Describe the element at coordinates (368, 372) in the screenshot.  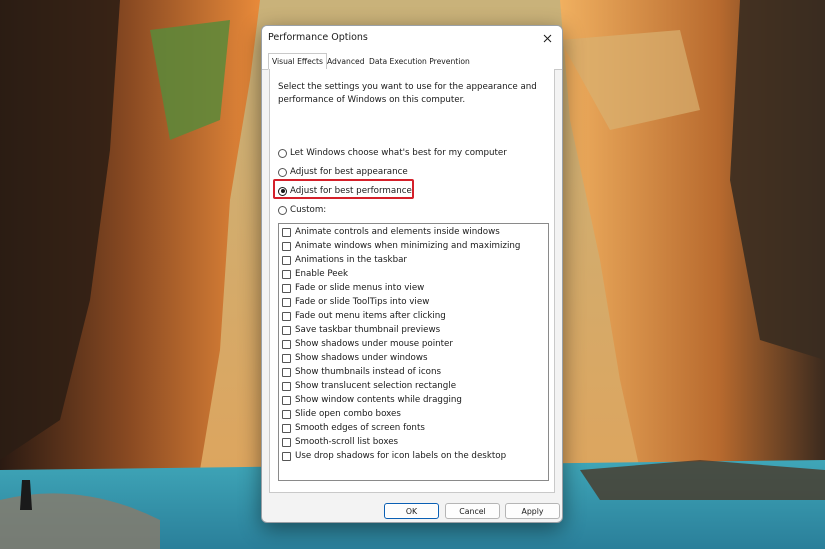
I see `effect-label: Show thumbnails instead of icons` at that location.